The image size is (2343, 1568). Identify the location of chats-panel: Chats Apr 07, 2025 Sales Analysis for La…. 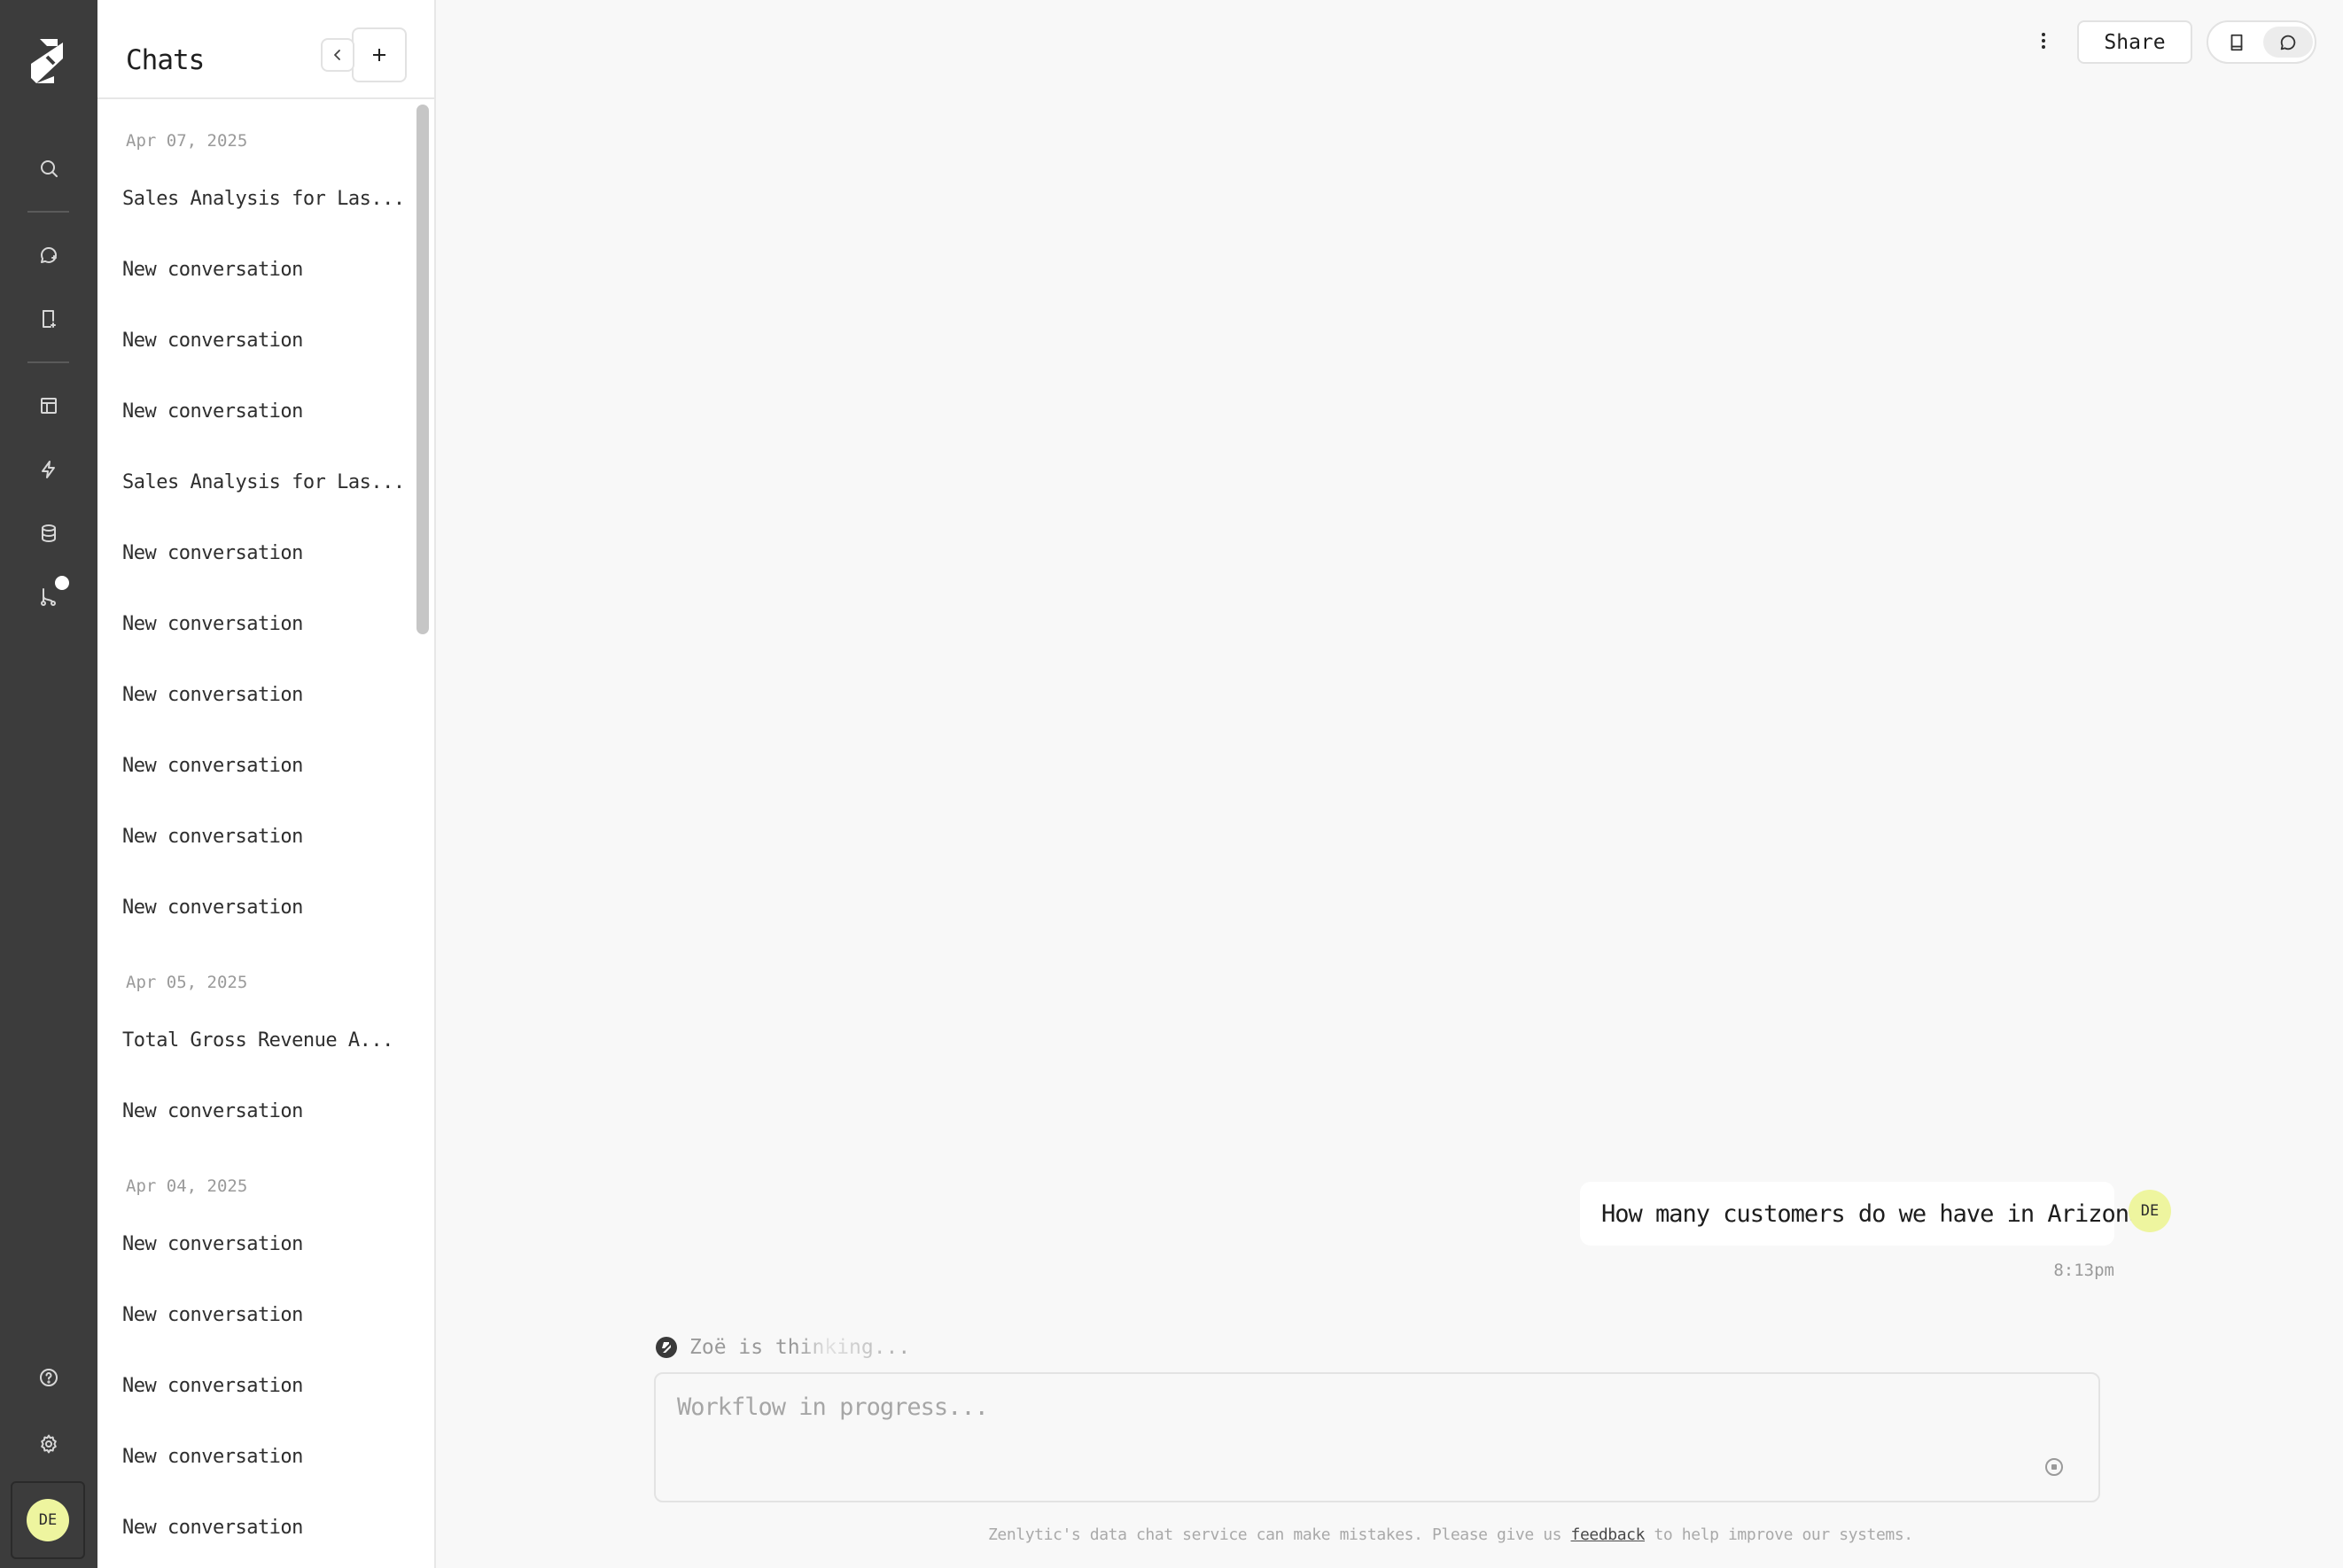
(266, 784).